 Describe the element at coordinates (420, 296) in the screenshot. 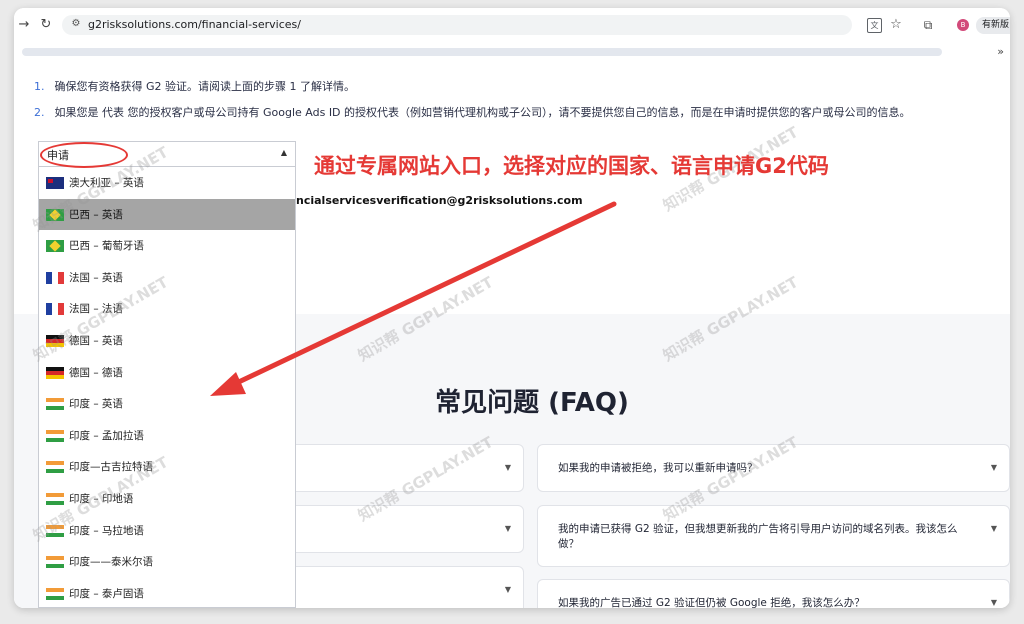

I see `arrow-shaft` at that location.